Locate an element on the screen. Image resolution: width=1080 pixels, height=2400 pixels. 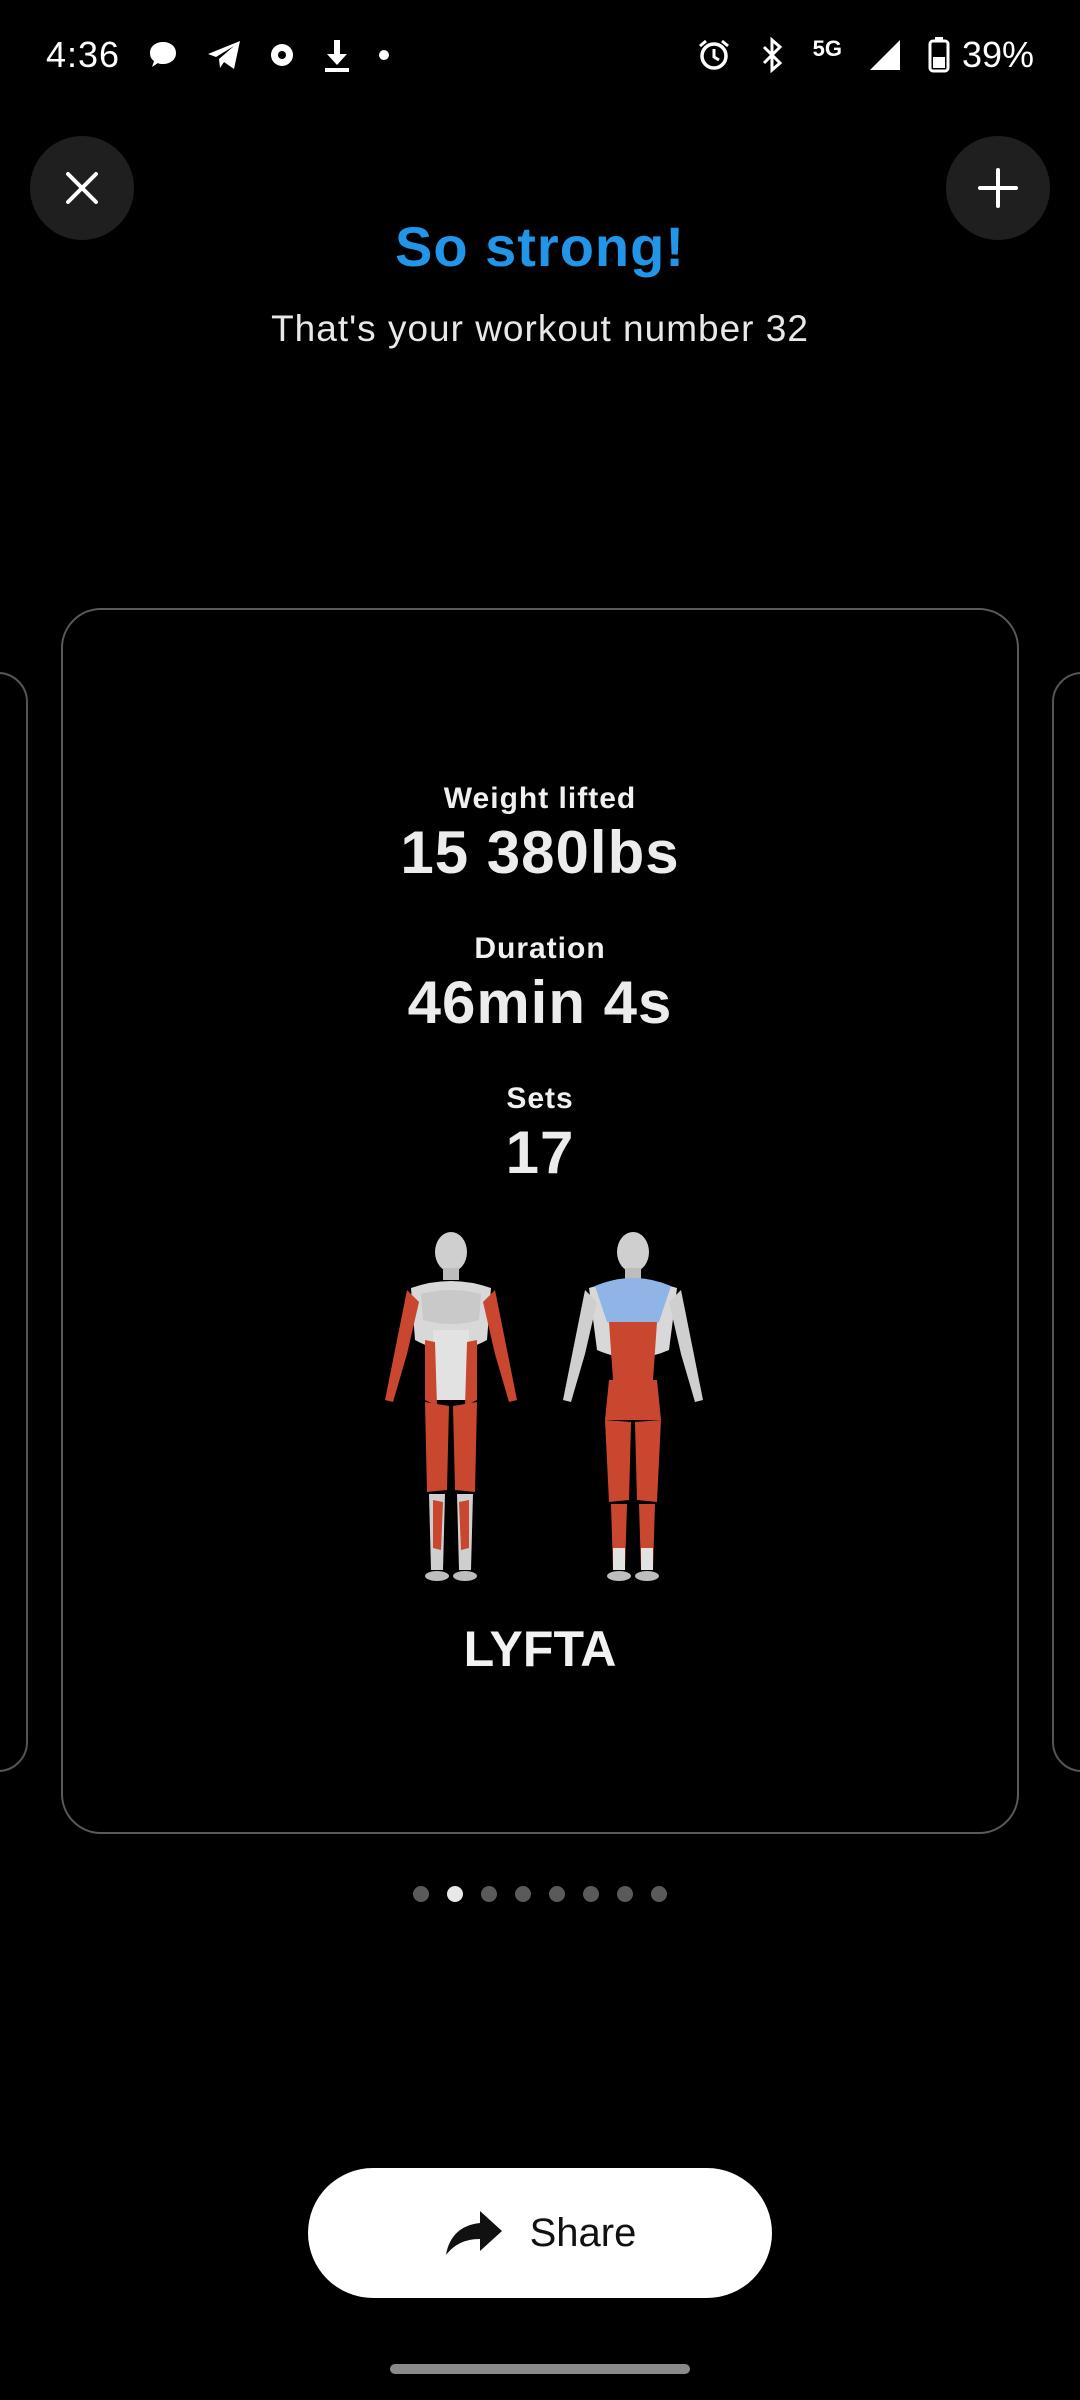
weight-lifted-stat: Weight lifted 15 380lbs is located at coordinates (540, 834).